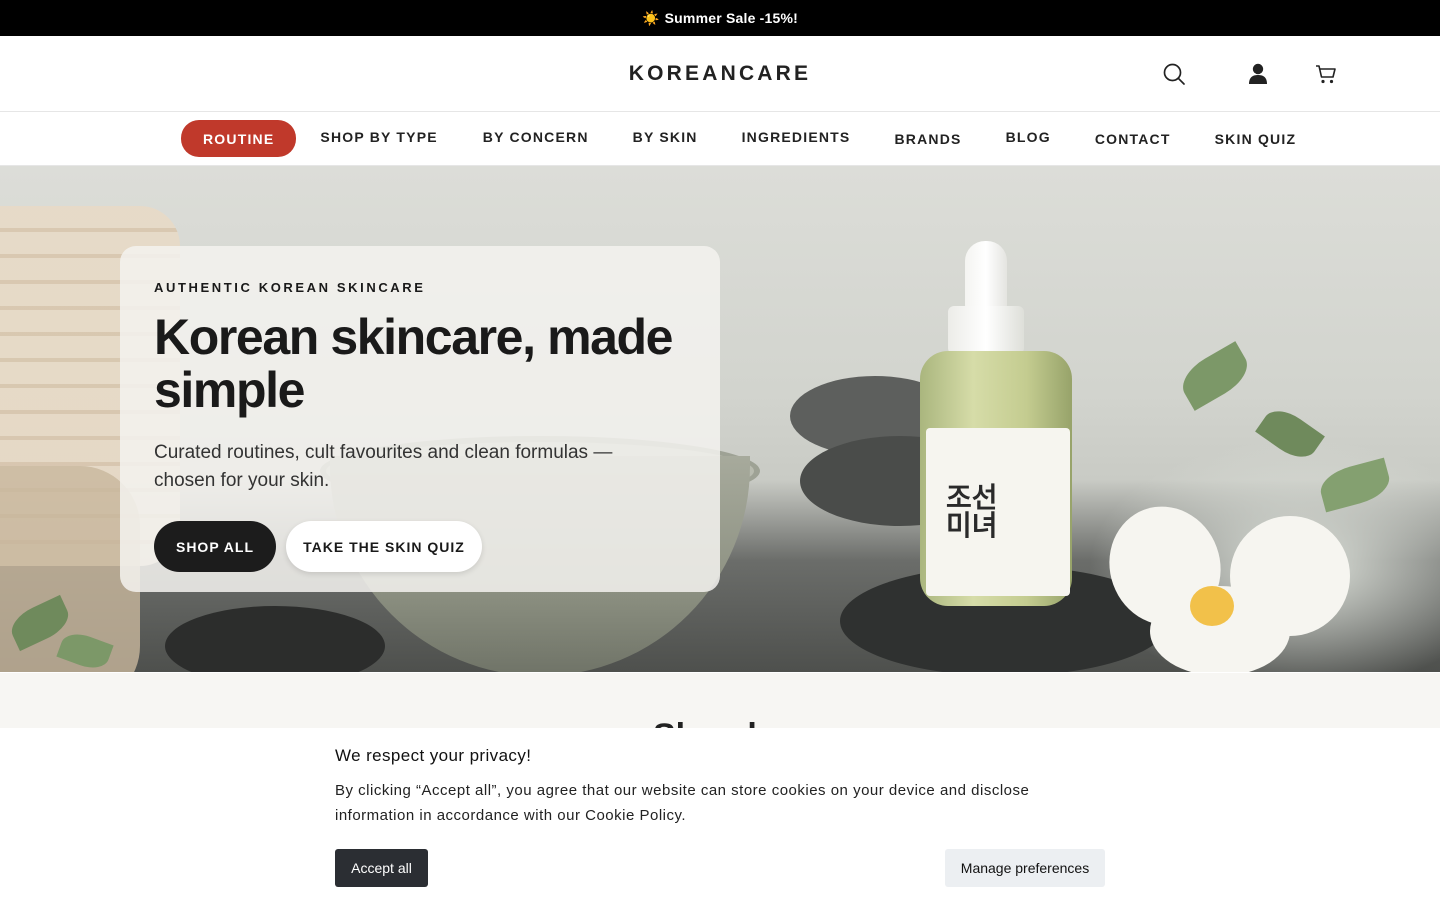 The height and width of the screenshot is (900, 1440). Describe the element at coordinates (1028, 137) in the screenshot. I see `nav-item-blog: BLOG` at that location.